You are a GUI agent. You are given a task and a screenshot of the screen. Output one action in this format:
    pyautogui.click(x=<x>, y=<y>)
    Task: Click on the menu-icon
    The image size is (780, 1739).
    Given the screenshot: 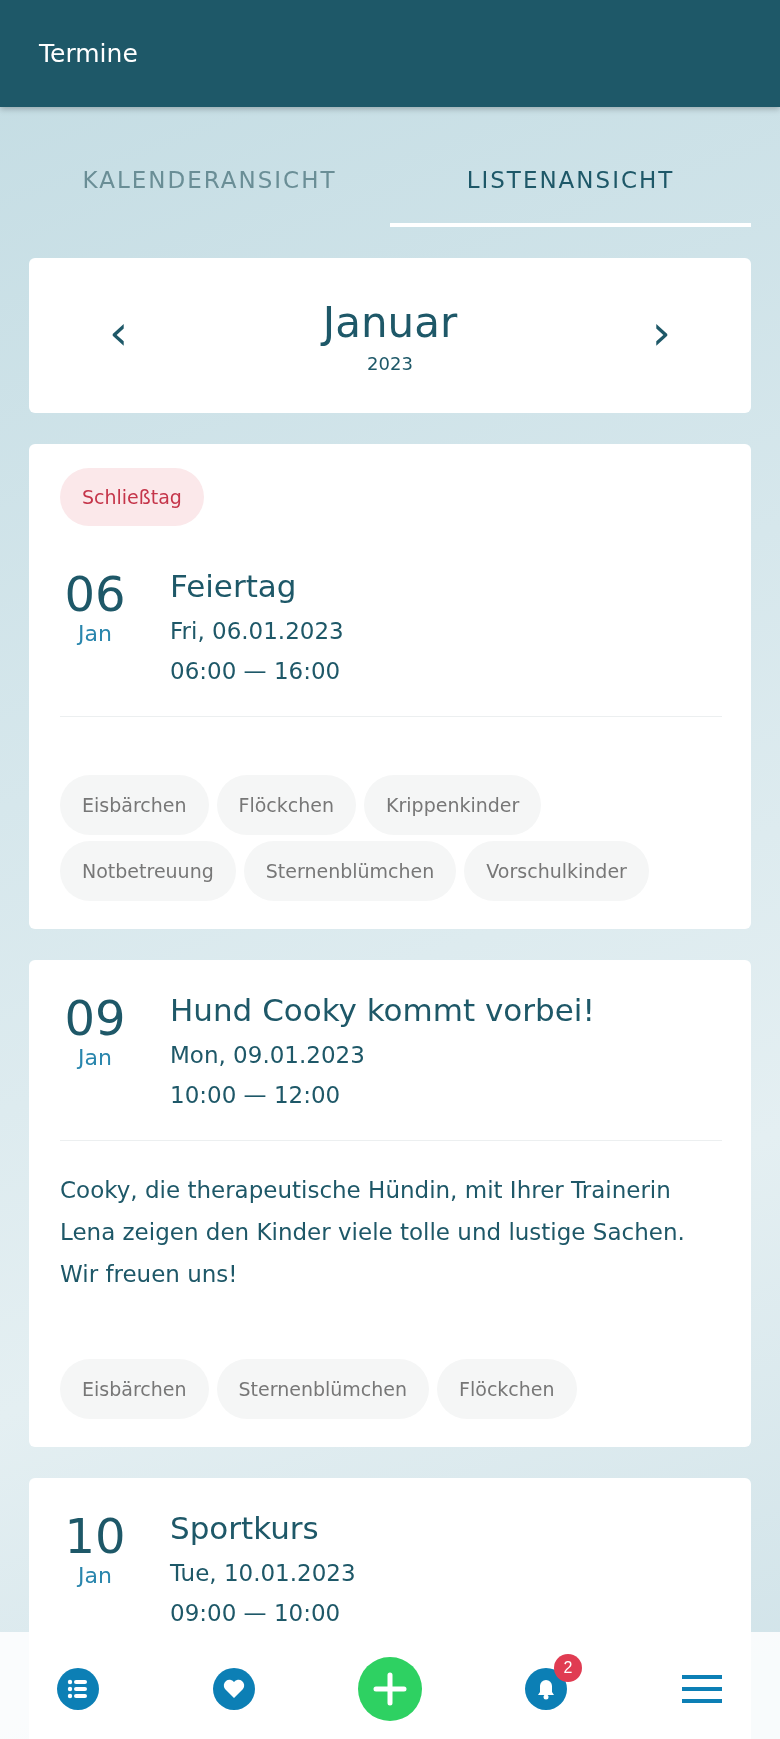 What is the action you would take?
    pyautogui.click(x=702, y=1688)
    